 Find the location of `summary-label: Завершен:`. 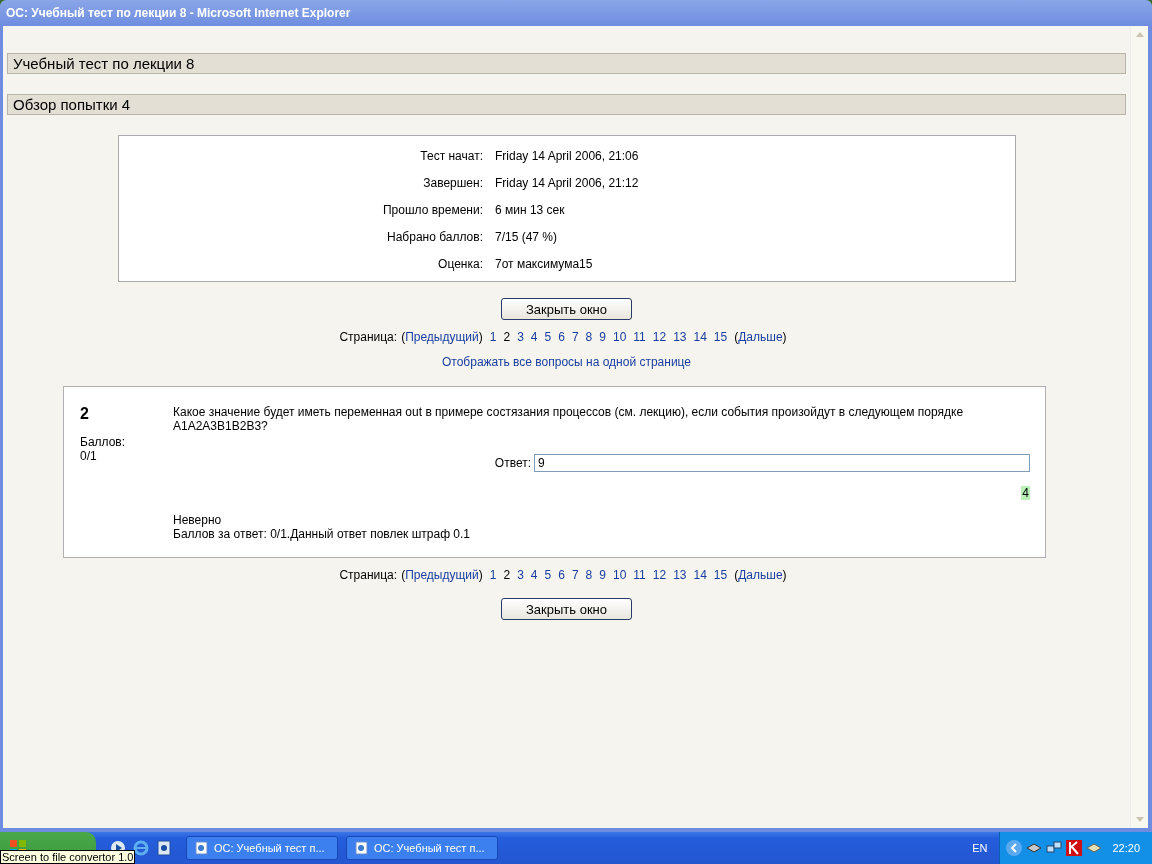

summary-label: Завершен: is located at coordinates (452, 182).